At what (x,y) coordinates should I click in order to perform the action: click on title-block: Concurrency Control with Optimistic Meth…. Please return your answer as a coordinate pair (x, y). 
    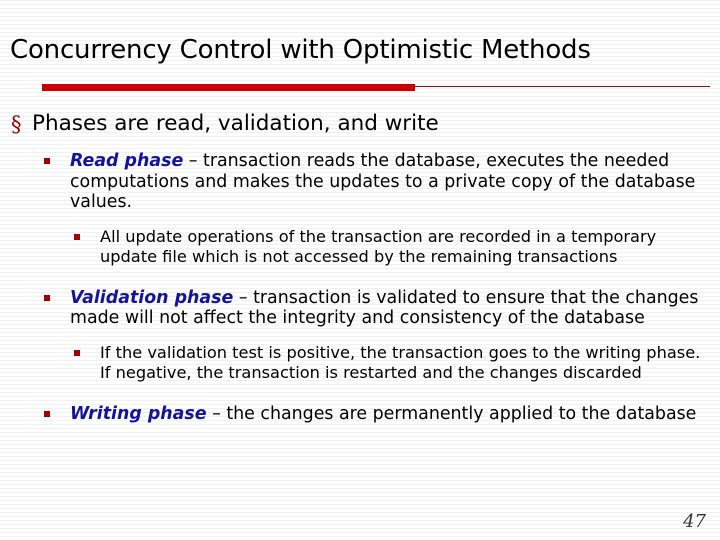
    Looking at the image, I should click on (363, 50).